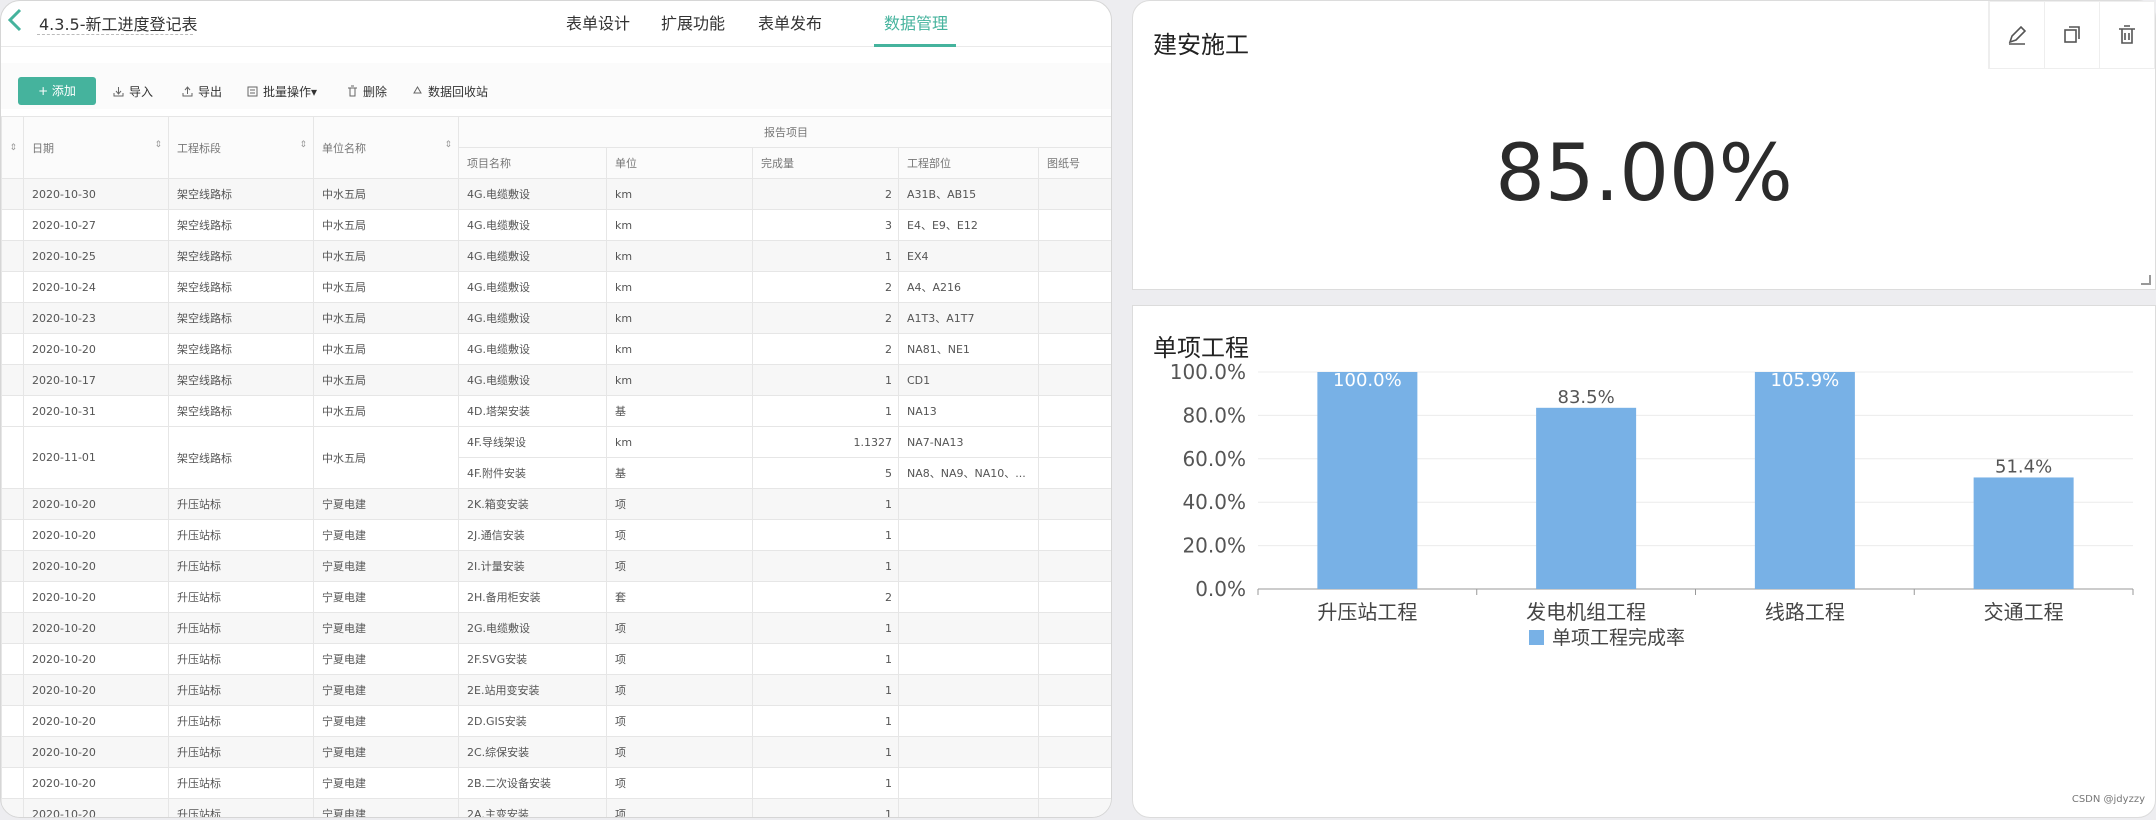 This screenshot has height=820, width=2156. I want to click on col-header-part: 工程部位, so click(968, 163).